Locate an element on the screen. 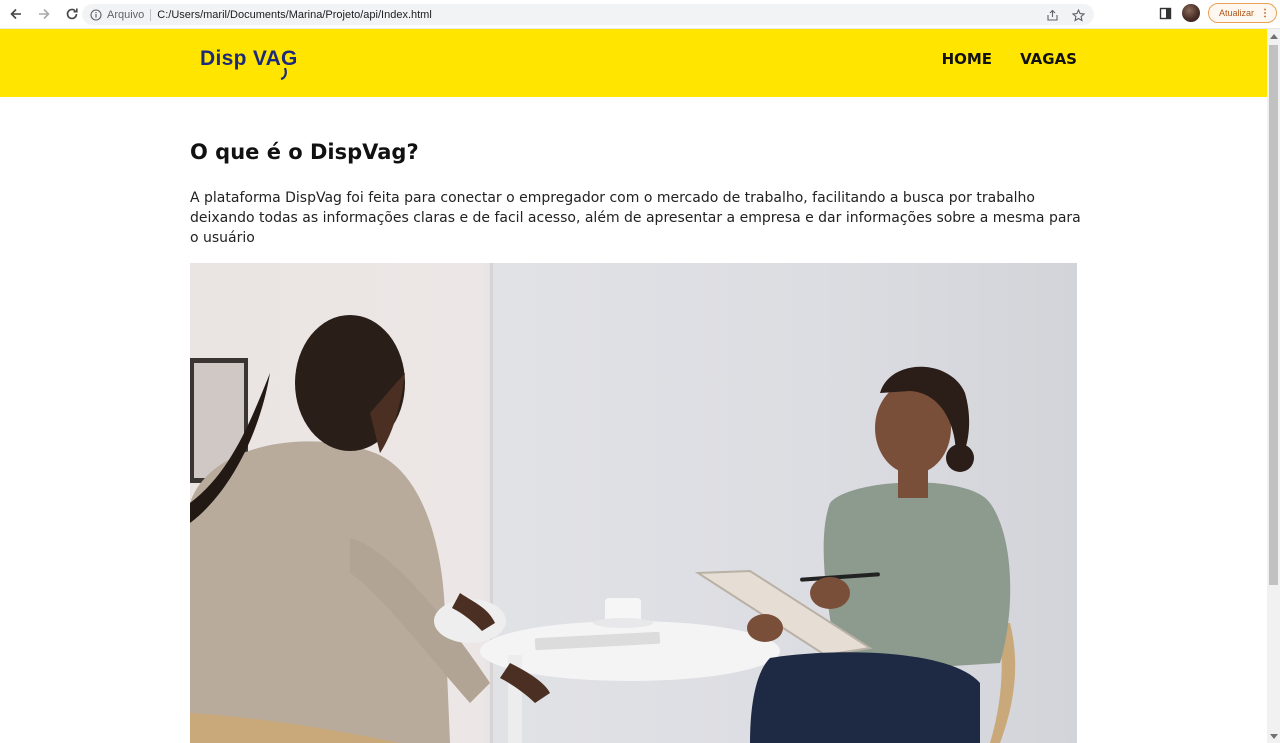  info-icon is located at coordinates (96, 14).